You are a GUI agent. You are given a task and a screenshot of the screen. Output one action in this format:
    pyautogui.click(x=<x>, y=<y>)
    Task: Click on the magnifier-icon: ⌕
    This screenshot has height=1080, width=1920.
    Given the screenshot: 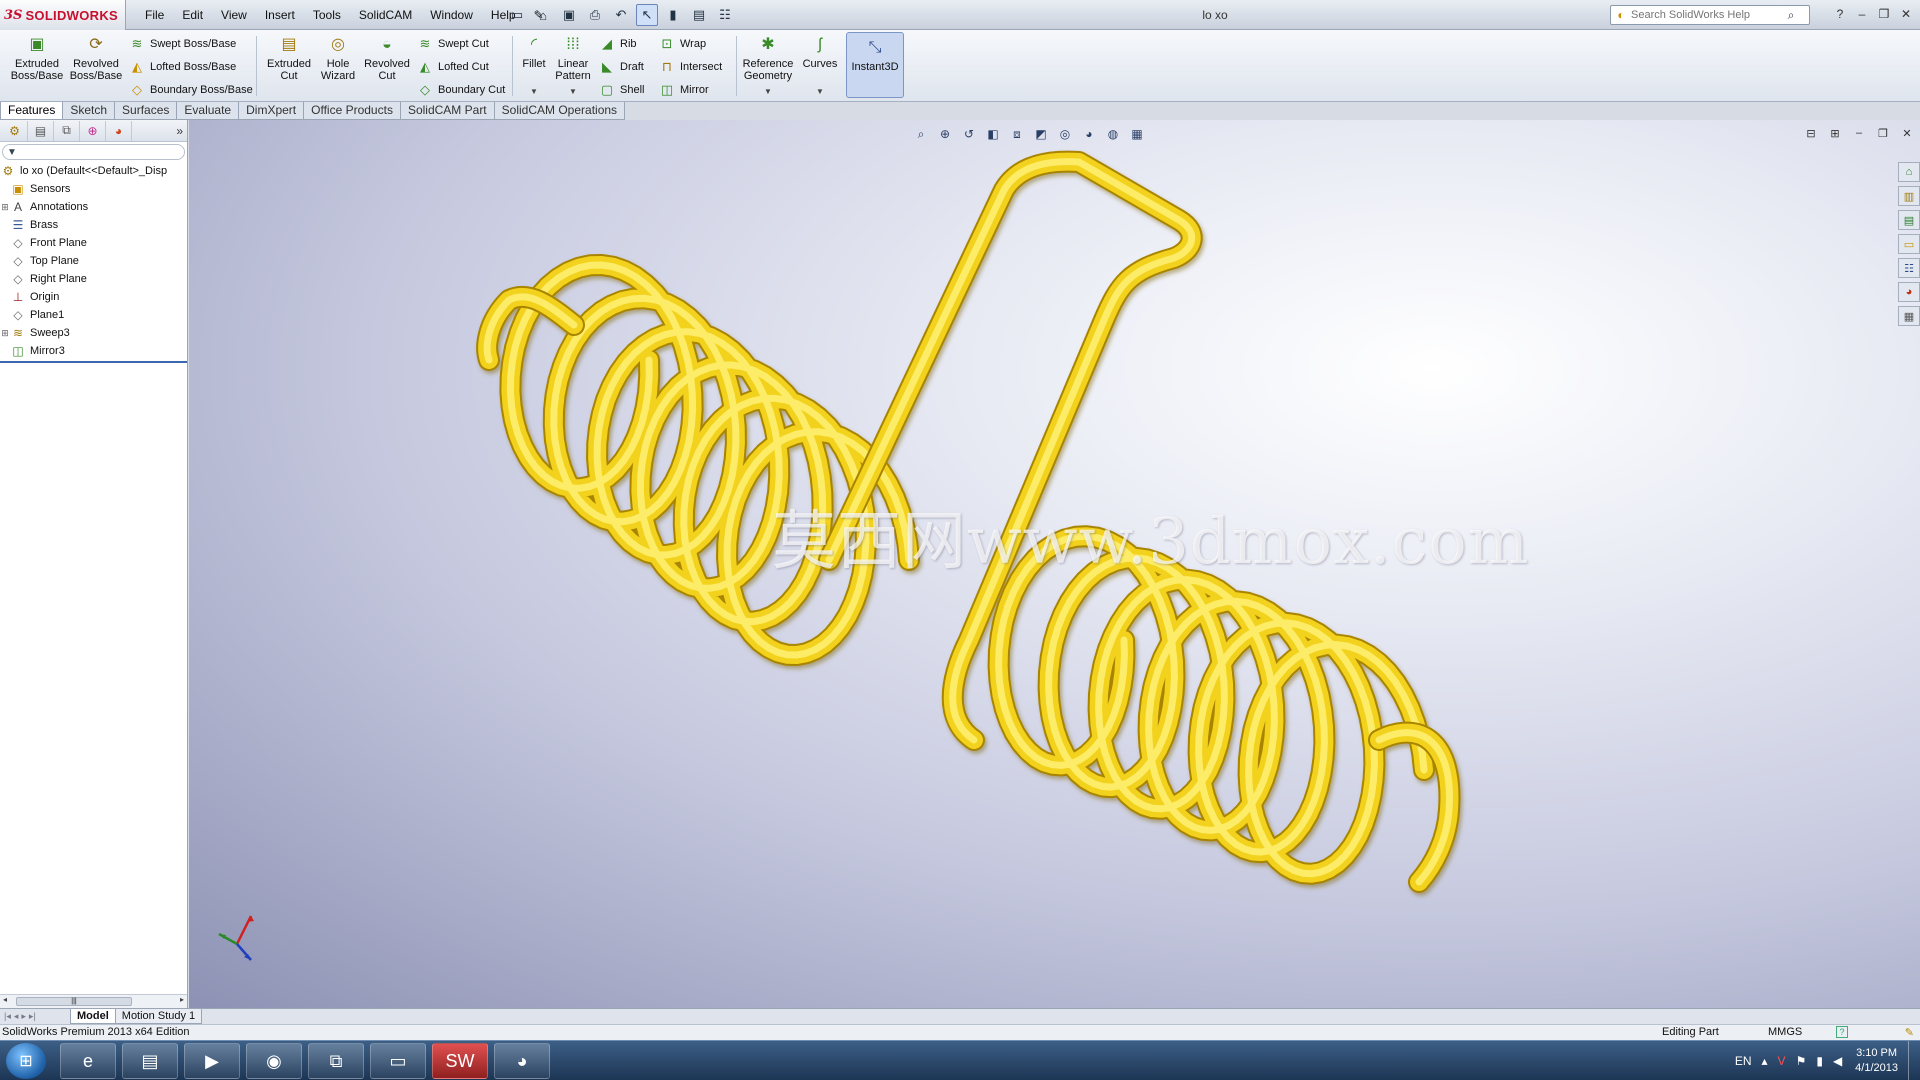 What is the action you would take?
    pyautogui.click(x=1791, y=15)
    